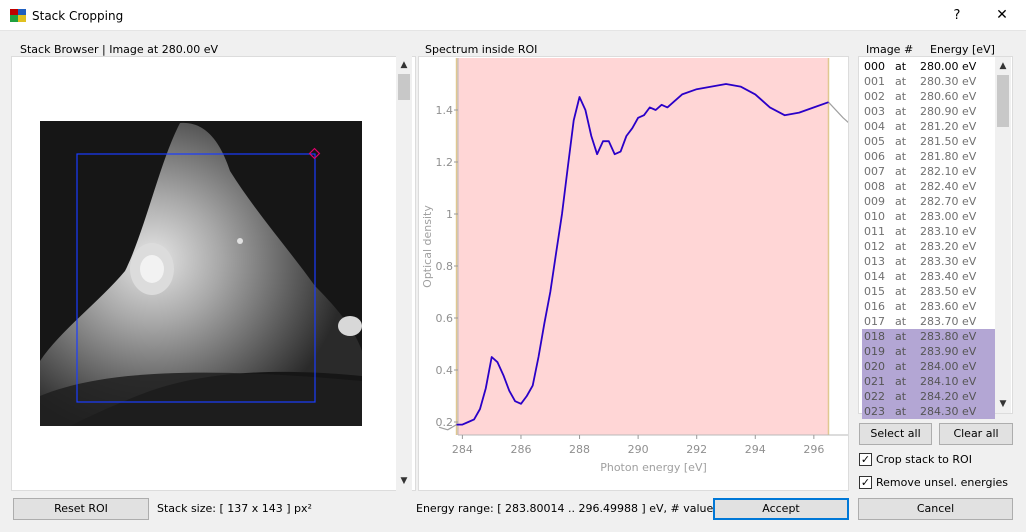 The height and width of the screenshot is (532, 1026). I want to click on y-tick-label: 0.6, so click(445, 318).